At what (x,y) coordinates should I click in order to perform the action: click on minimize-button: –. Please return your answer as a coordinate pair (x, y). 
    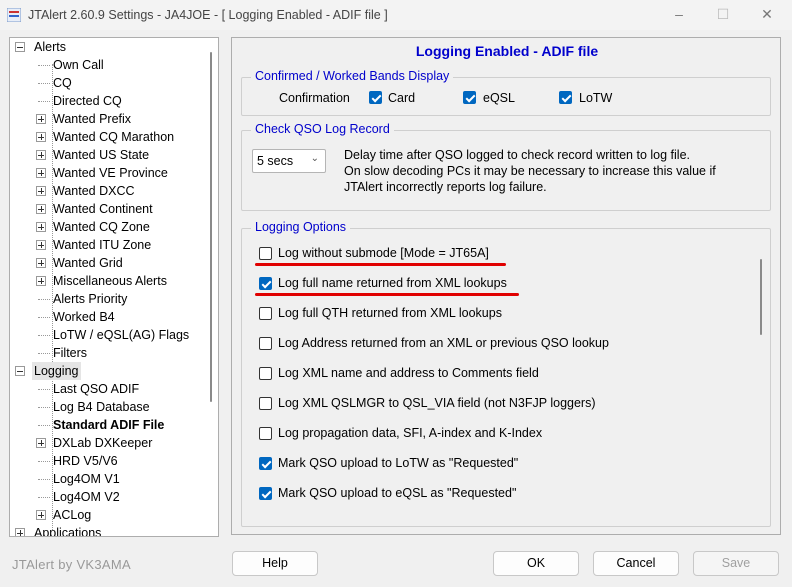
    Looking at the image, I should click on (679, 15).